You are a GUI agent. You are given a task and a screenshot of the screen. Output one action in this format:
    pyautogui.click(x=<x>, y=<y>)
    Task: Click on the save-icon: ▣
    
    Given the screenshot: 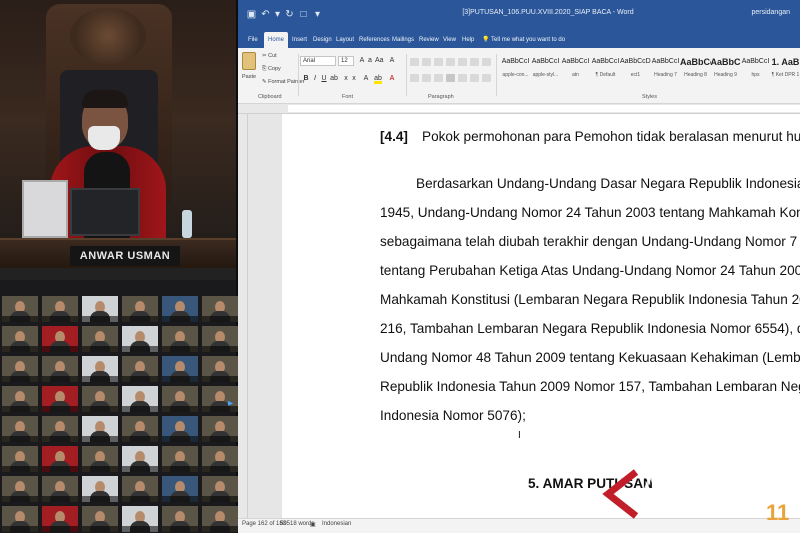 What is the action you would take?
    pyautogui.click(x=251, y=14)
    